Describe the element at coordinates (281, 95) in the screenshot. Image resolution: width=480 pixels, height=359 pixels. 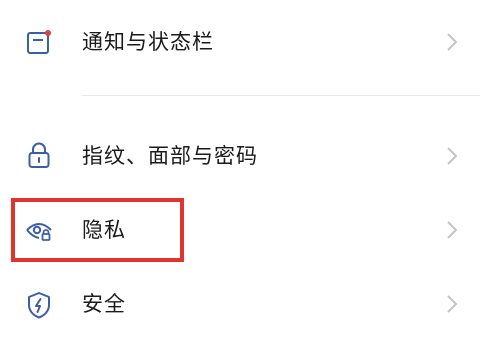
I see `divider` at that location.